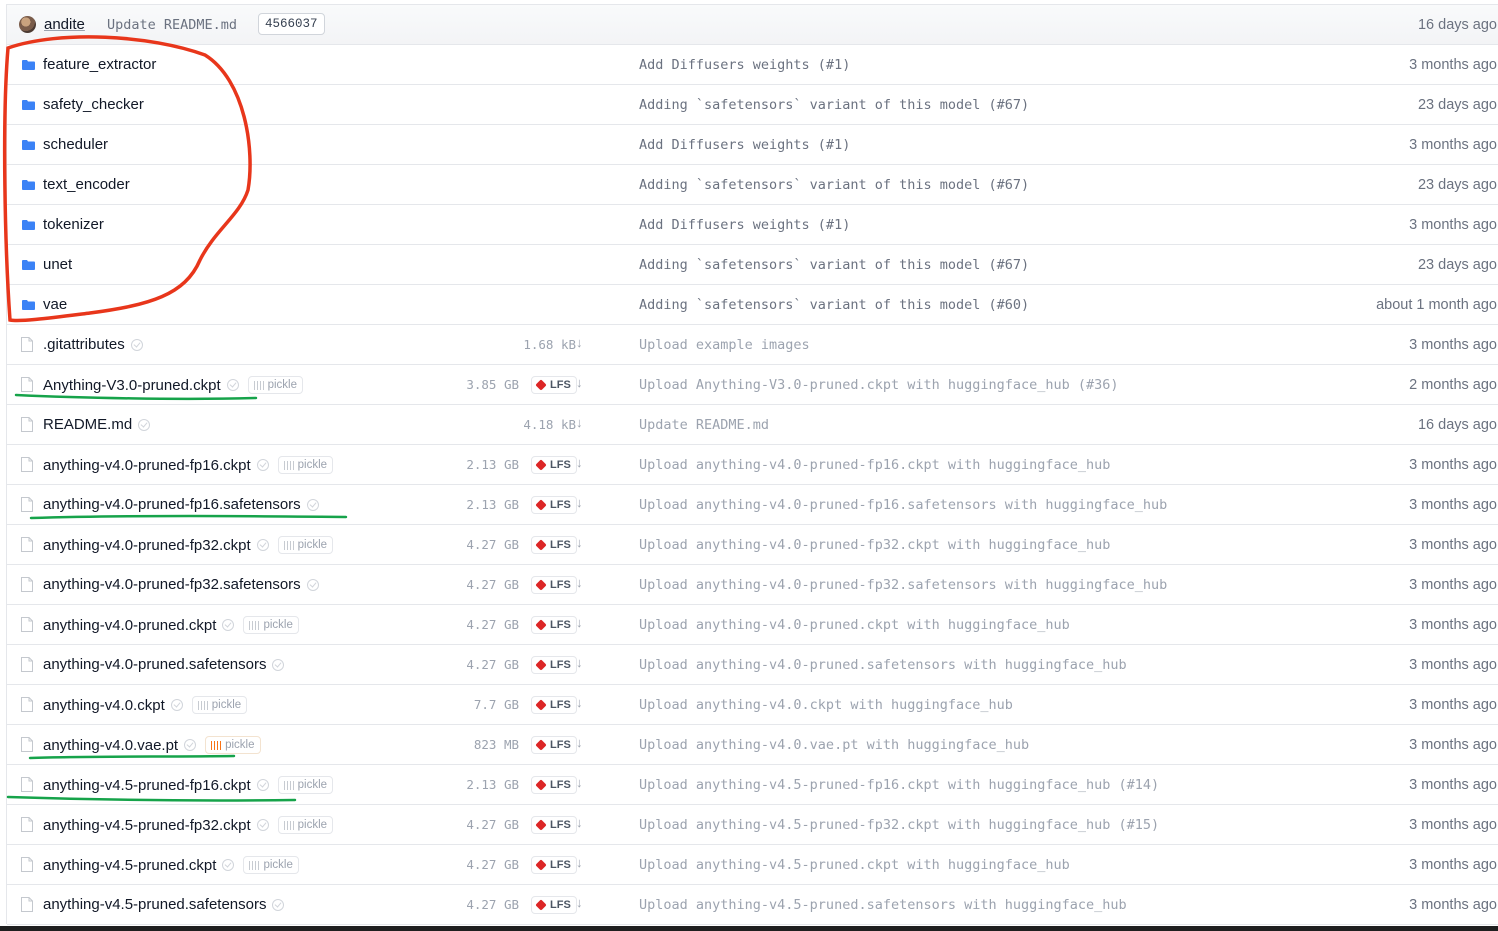 The image size is (1498, 931). Describe the element at coordinates (27, 24) in the screenshot. I see `avatar` at that location.